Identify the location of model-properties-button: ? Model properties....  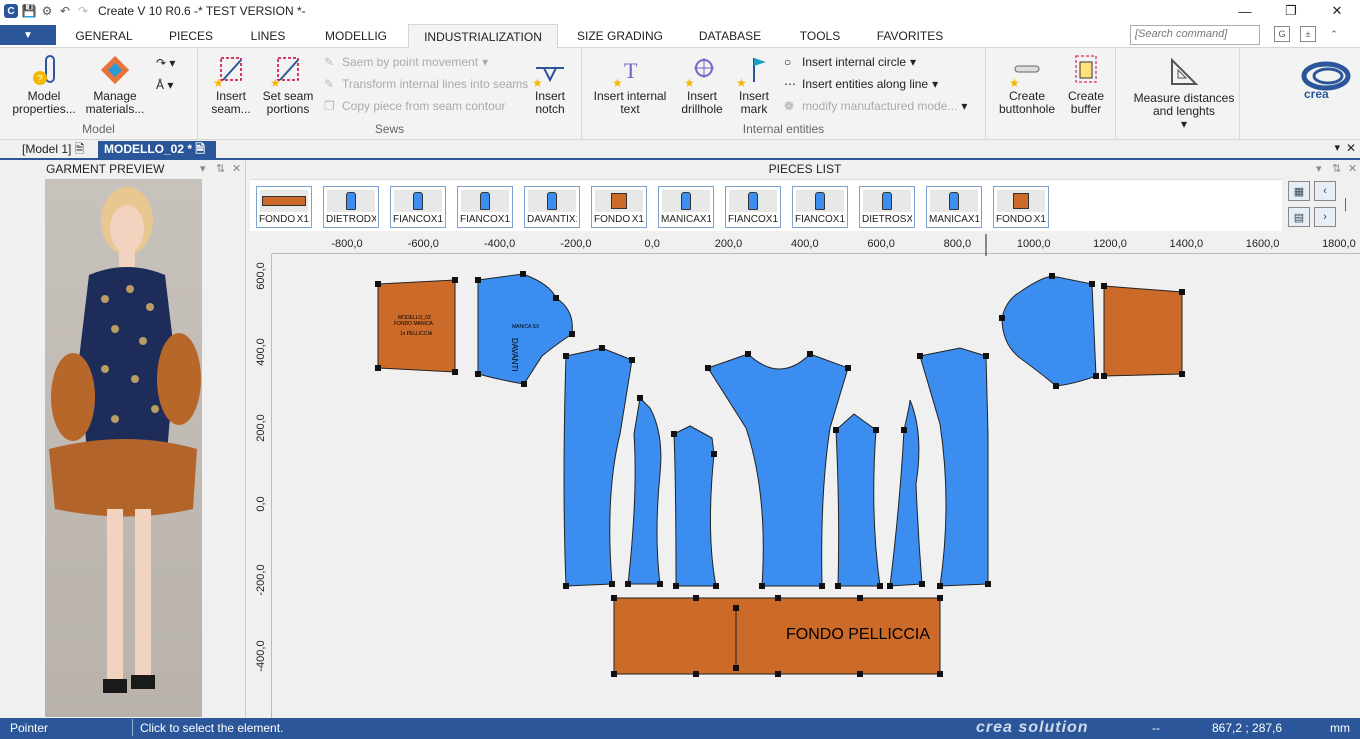
(44, 85).